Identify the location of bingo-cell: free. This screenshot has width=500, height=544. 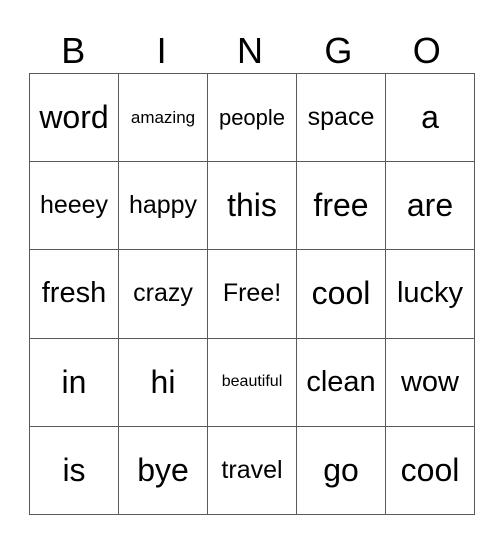
(341, 206).